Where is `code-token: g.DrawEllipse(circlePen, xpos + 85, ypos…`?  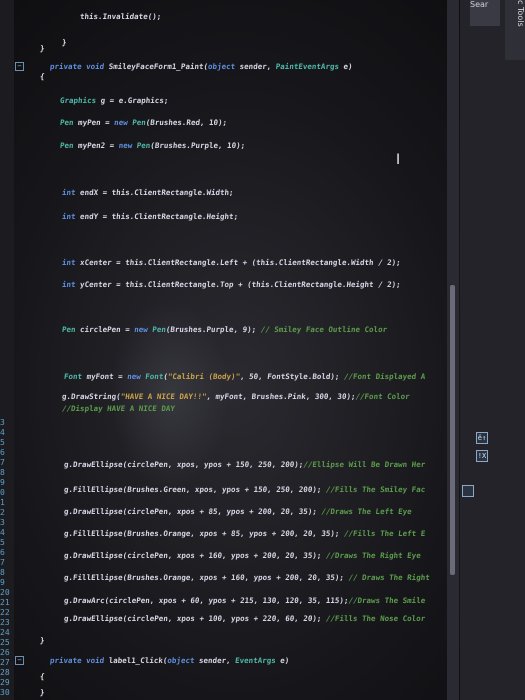
code-token: g.DrawEllipse(circlePen, xpos + 85, ypos… is located at coordinates (192, 511).